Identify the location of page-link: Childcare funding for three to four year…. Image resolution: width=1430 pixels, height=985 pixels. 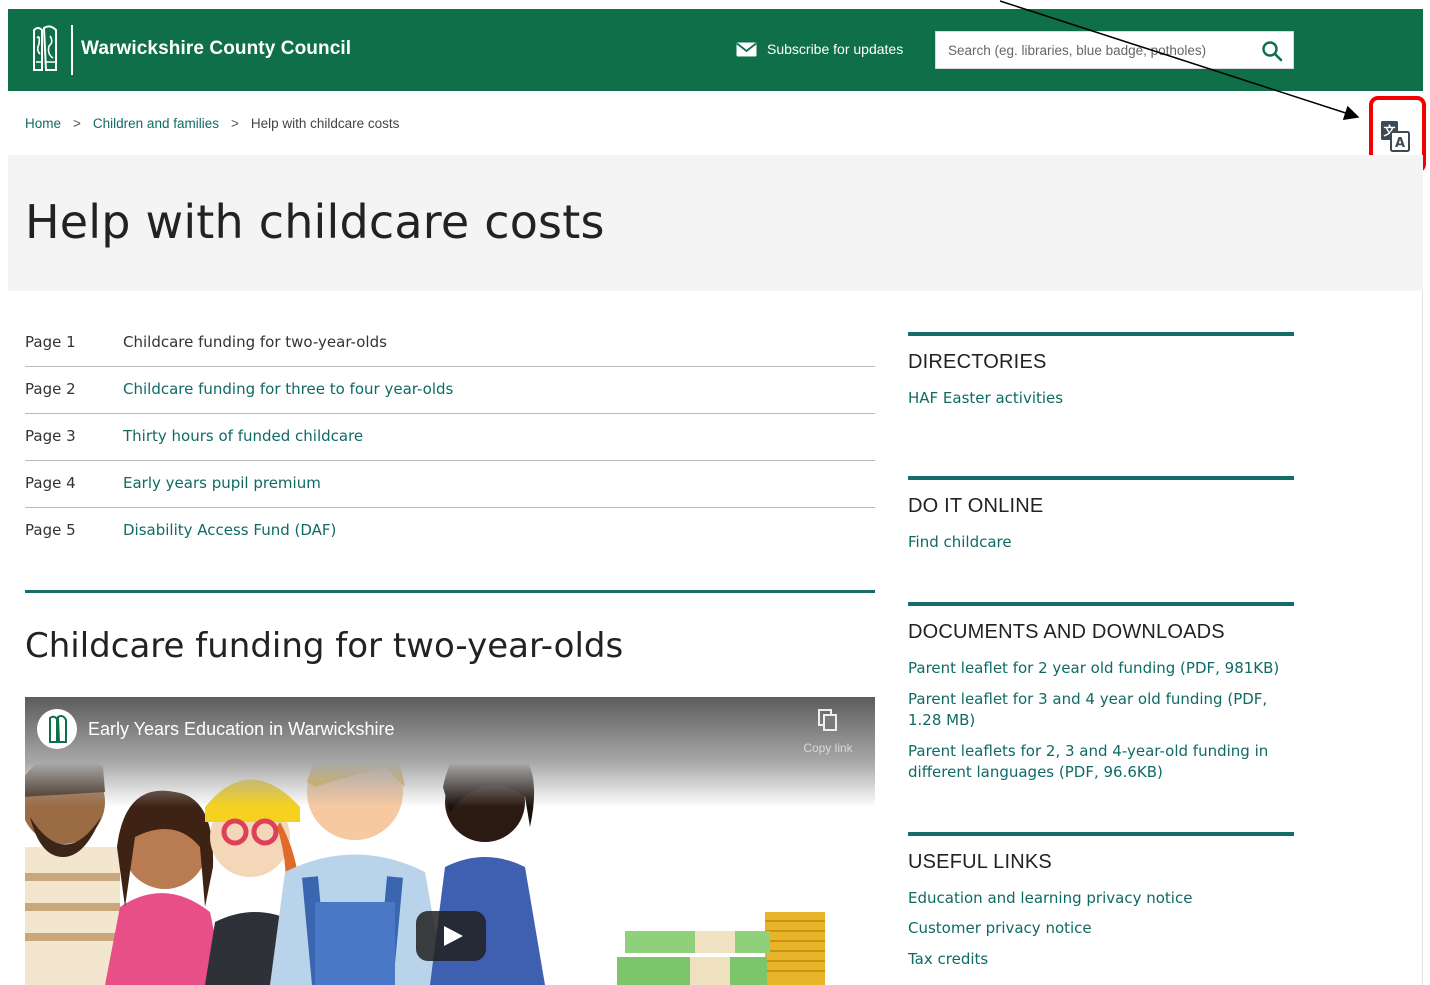
(288, 389).